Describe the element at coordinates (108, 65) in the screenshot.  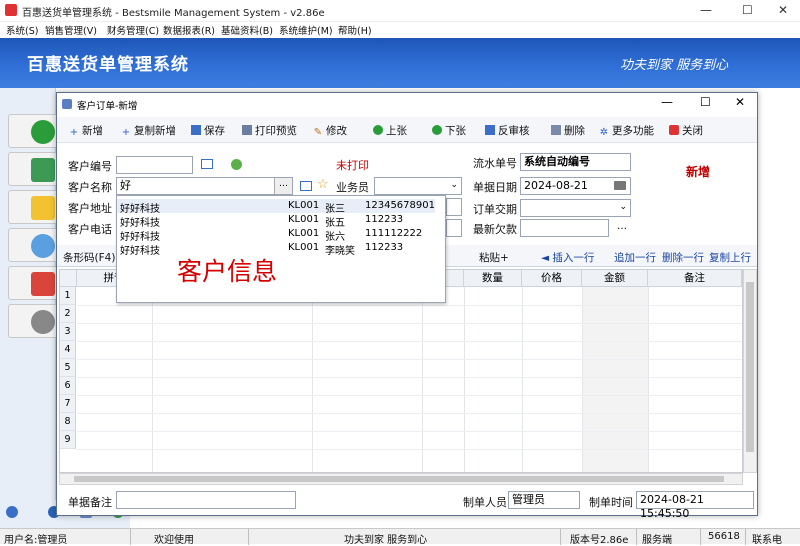
I see `banner-title: 百惠送货单管理系统` at that location.